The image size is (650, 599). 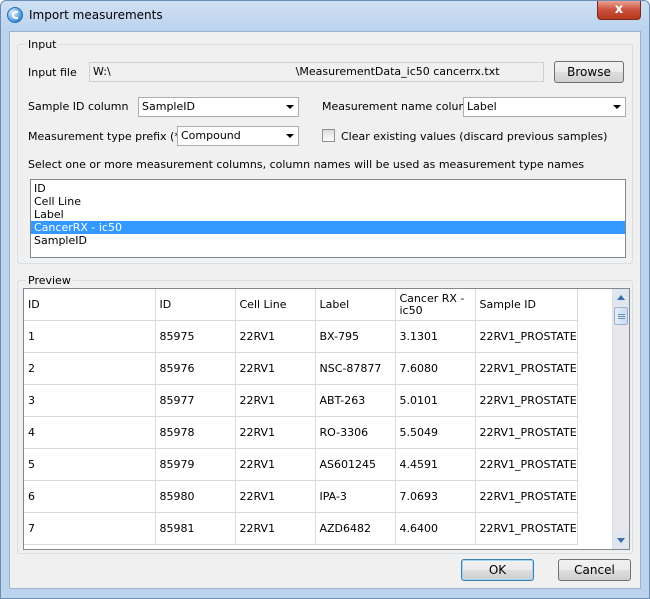 I want to click on measurement-type-prefix-select: Compound, so click(x=238, y=136).